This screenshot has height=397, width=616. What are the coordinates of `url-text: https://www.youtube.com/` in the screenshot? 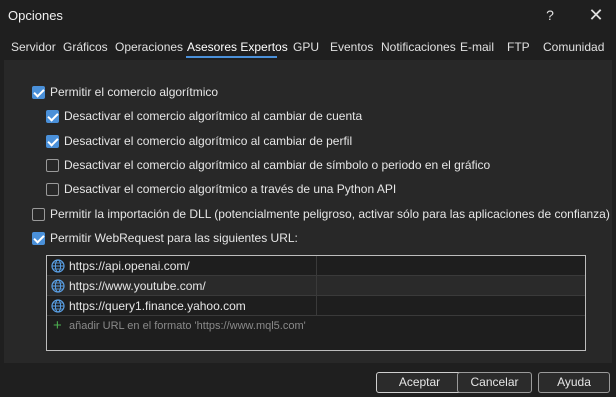 It's located at (137, 286).